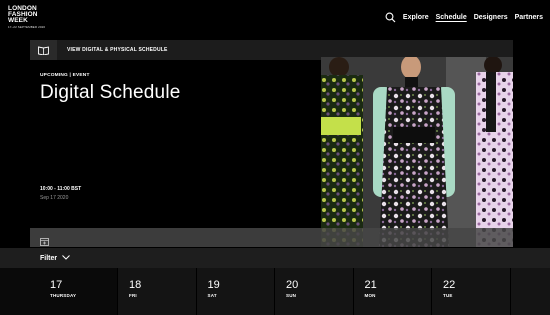 The width and height of the screenshot is (550, 315). What do you see at coordinates (56, 285) in the screenshot?
I see `day-number: 17` at bounding box center [56, 285].